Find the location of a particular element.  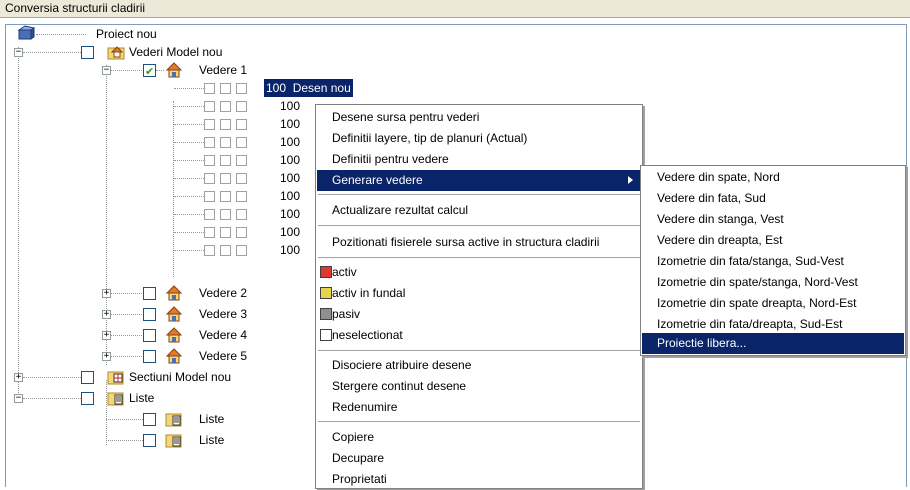

target-icon is located at coordinates (241, 88).